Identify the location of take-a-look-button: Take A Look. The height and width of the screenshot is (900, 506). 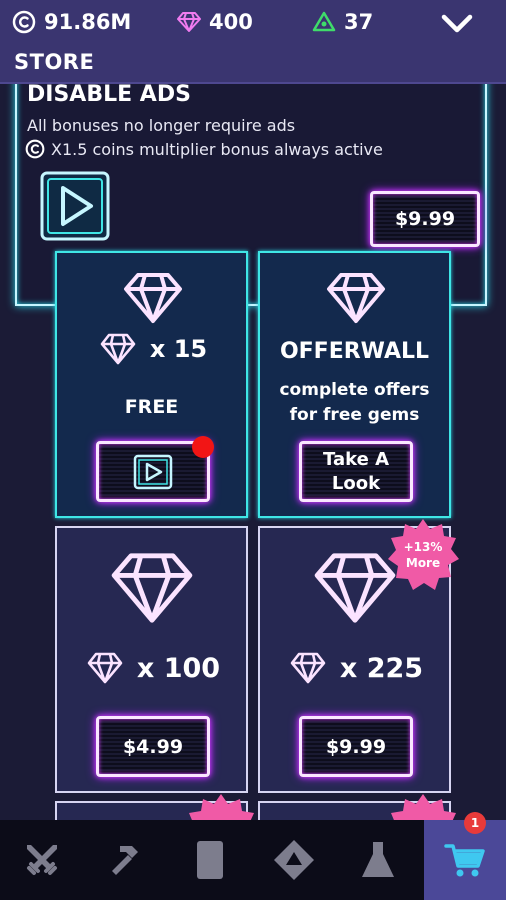
(356, 471).